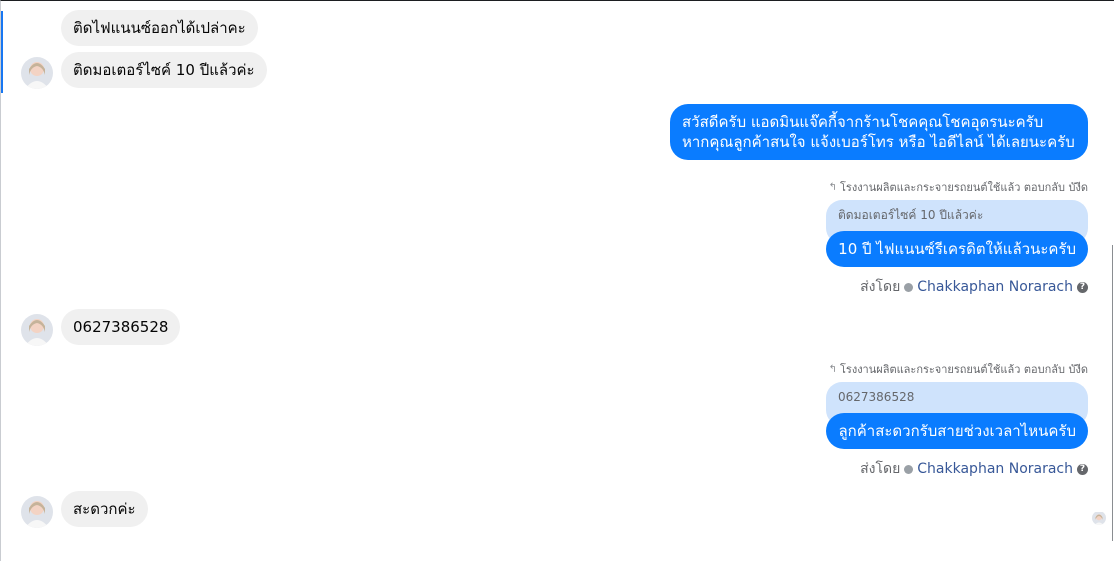  I want to click on outgoing-message: 10 ปี ไฟแนนซ์รีเครดิตให้แล้วนะครับ, so click(957, 249).